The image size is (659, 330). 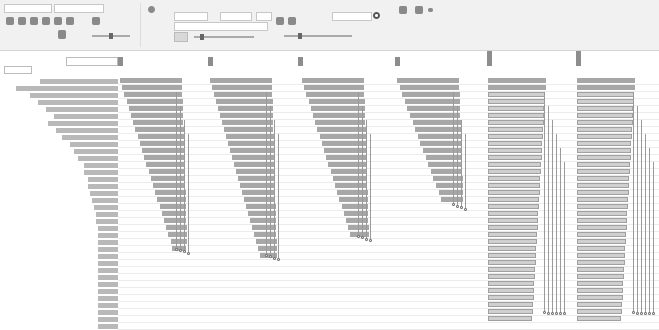 What do you see at coordinates (318, 36) in the screenshot?
I see `zoom-slider` at bounding box center [318, 36].